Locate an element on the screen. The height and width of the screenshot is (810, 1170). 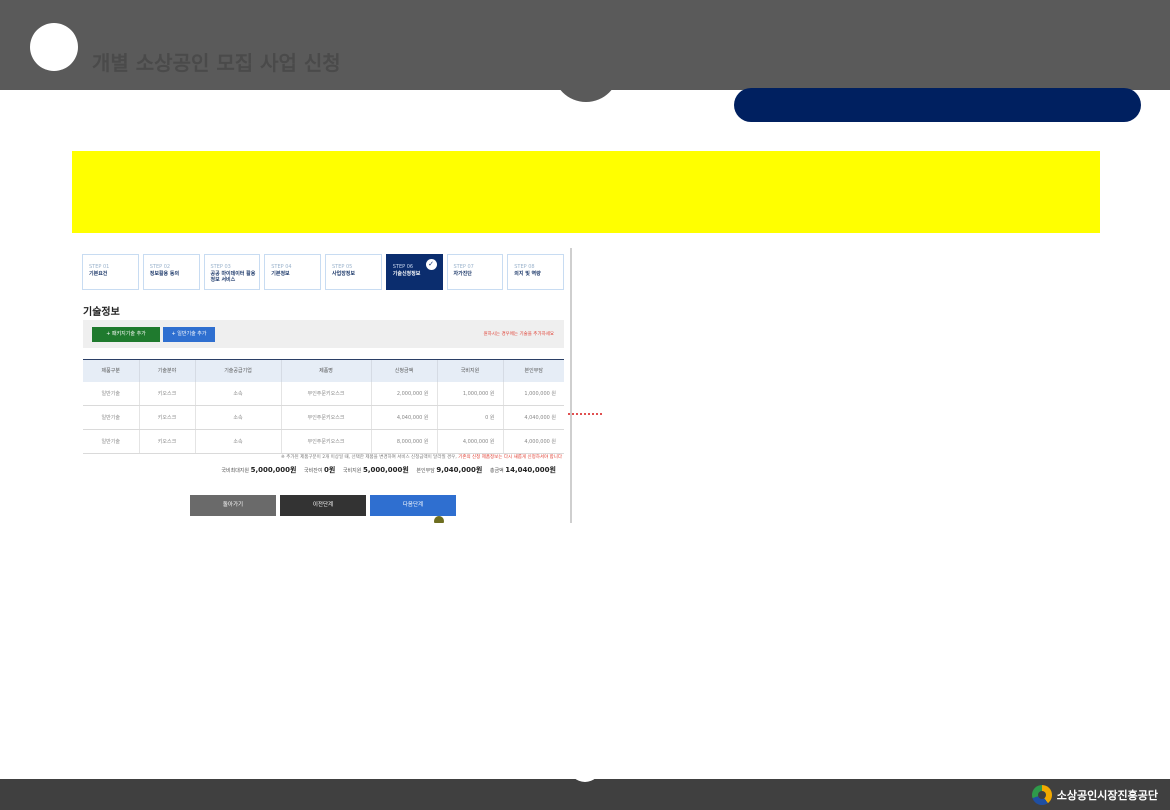
gov-remain-label: 국비잔여 is located at coordinates (313, 471).